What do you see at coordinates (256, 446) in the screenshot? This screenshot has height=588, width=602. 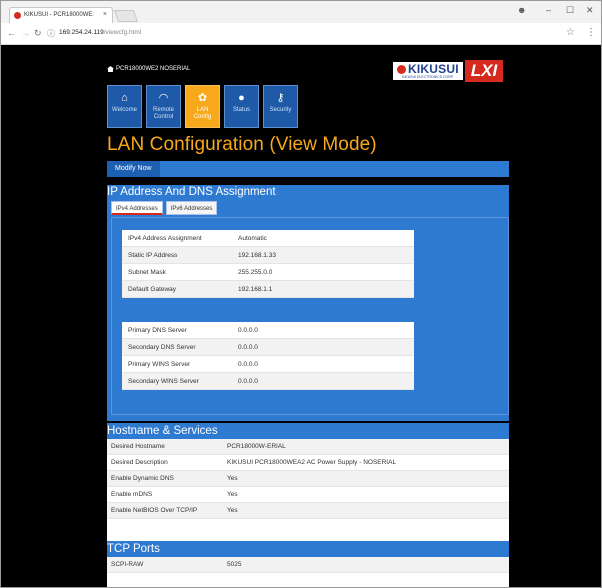 I see `row-value: PCR18000W-ERIAL` at bounding box center [256, 446].